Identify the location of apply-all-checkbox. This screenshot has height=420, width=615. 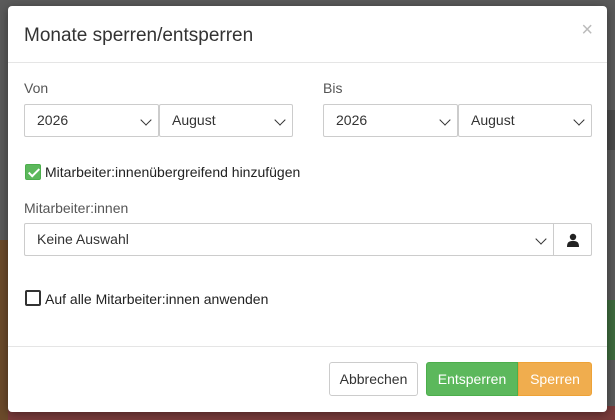
(33, 298).